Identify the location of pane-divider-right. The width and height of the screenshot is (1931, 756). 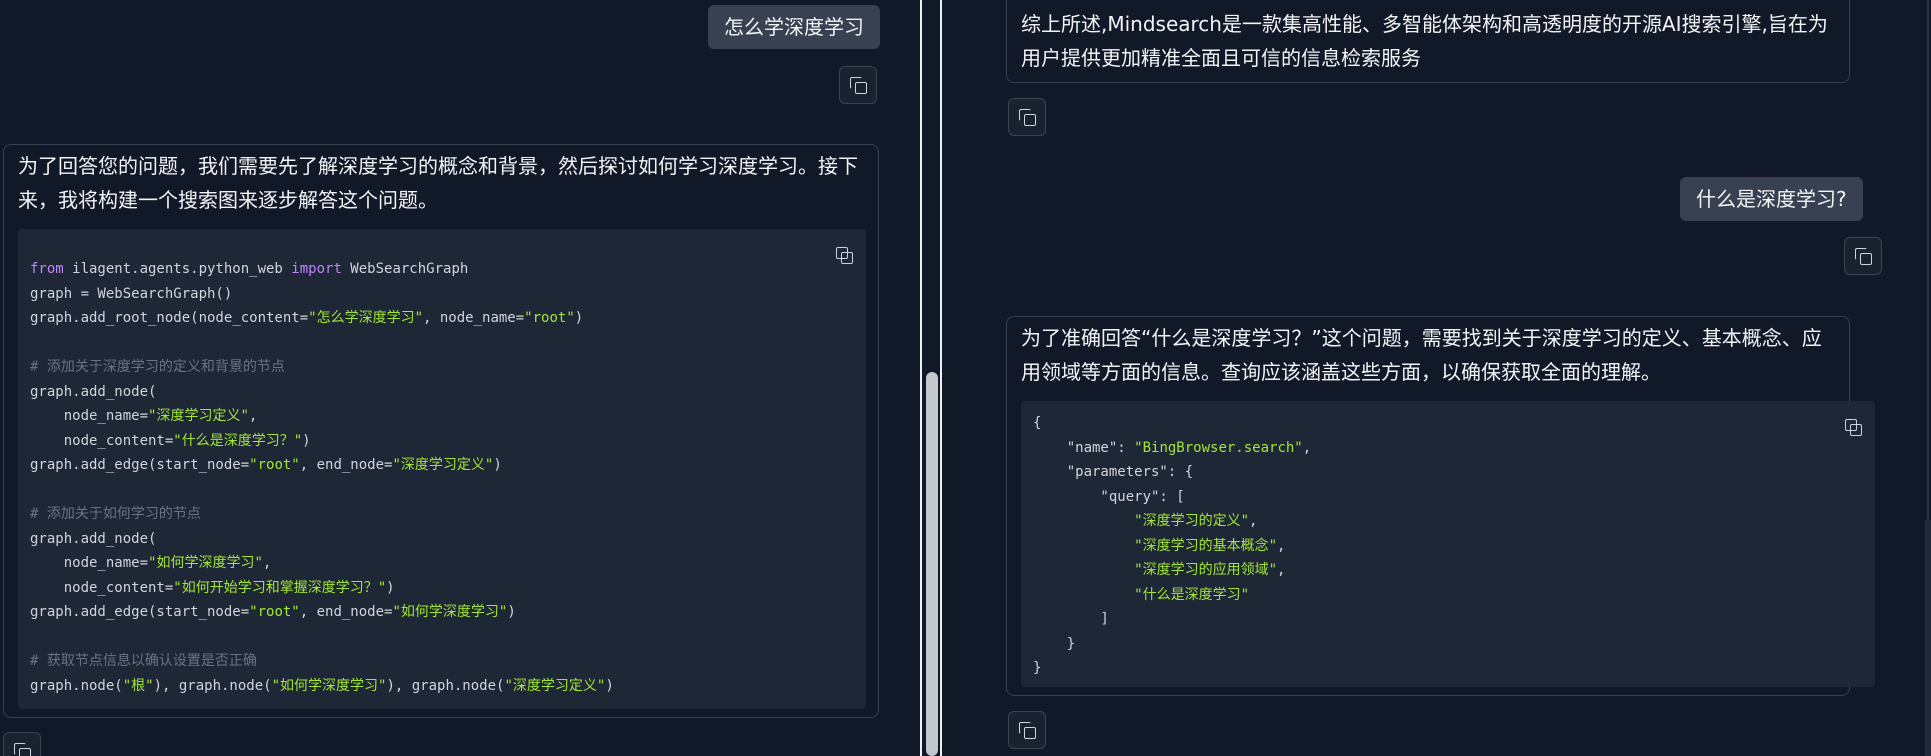
(941, 378).